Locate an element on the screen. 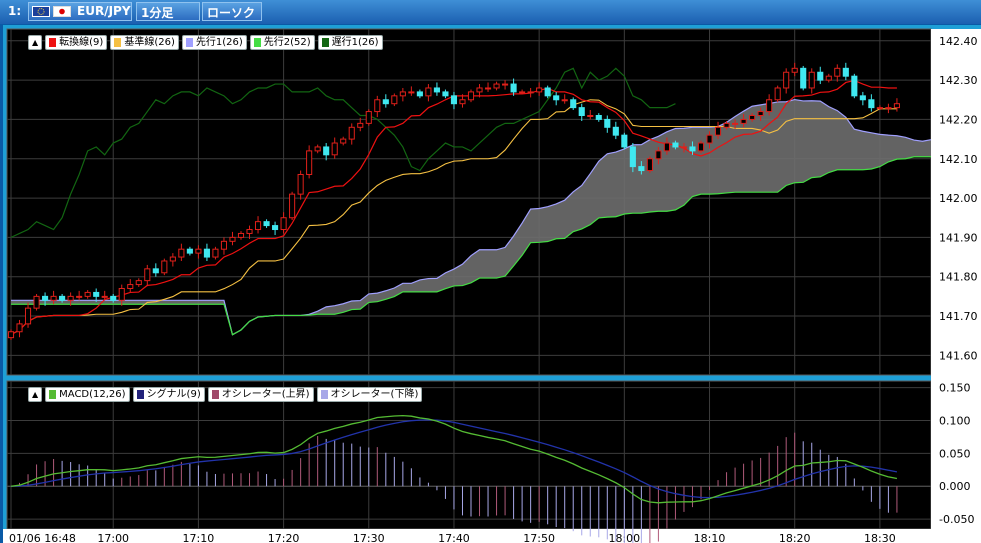  legend-osc-up: オシレーター(上昇) is located at coordinates (260, 394).